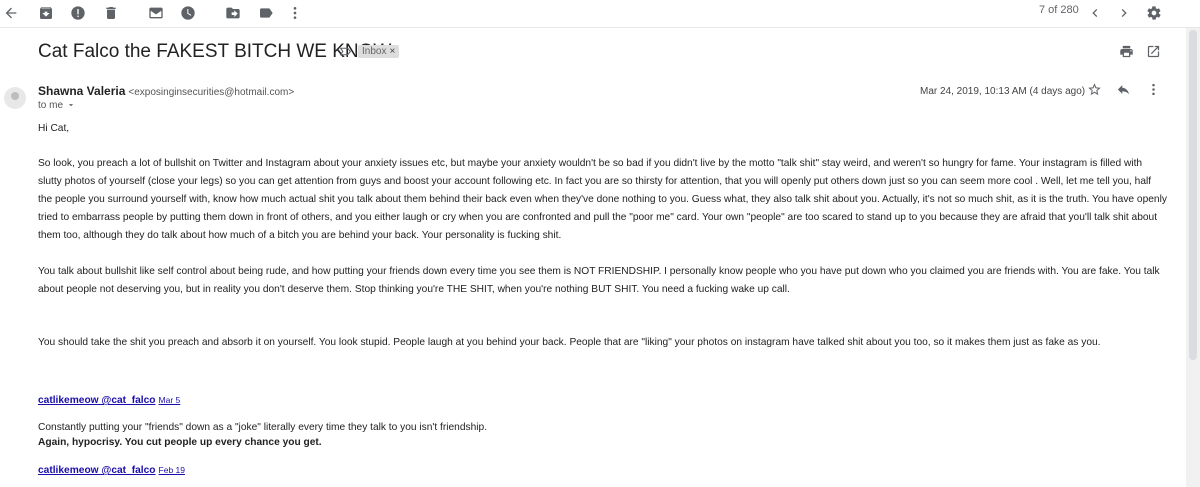 The height and width of the screenshot is (487, 1200). I want to click on tweet-date-link: Mar 5, so click(170, 400).